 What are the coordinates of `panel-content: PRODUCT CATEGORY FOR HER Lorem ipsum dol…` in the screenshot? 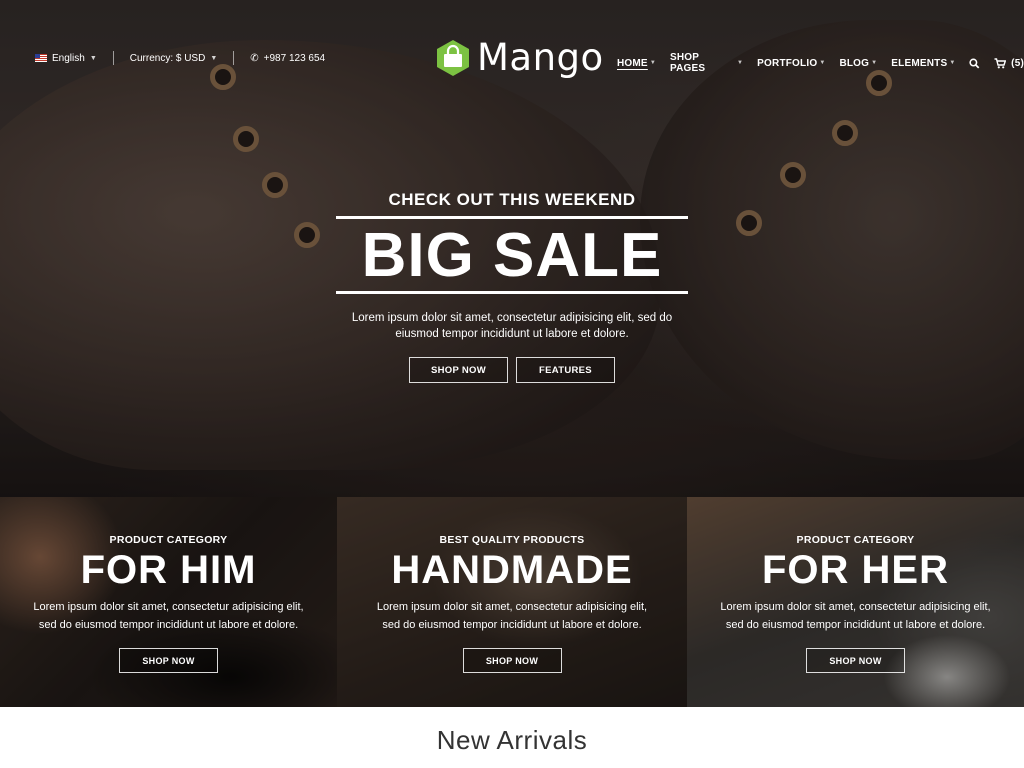 It's located at (855, 603).